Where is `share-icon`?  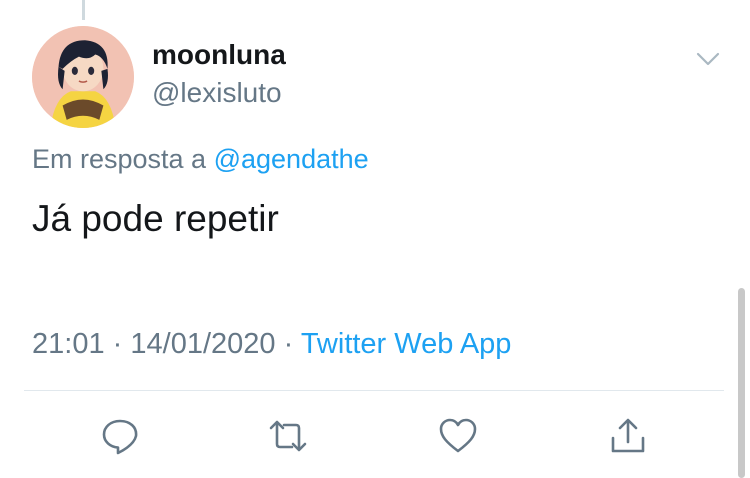
share-icon is located at coordinates (628, 435).